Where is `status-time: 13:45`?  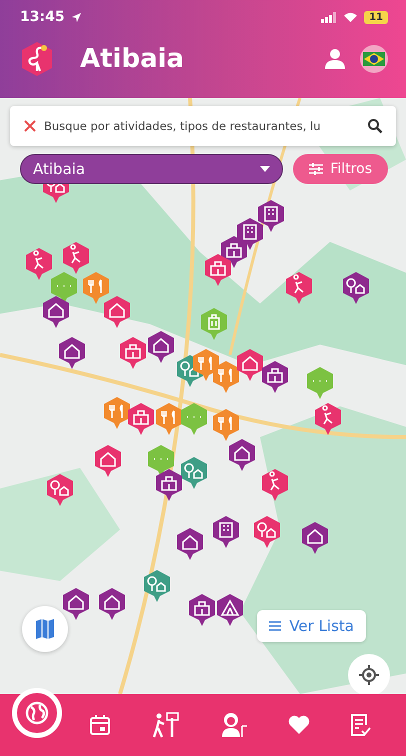
status-time: 13:45 is located at coordinates (42, 17).